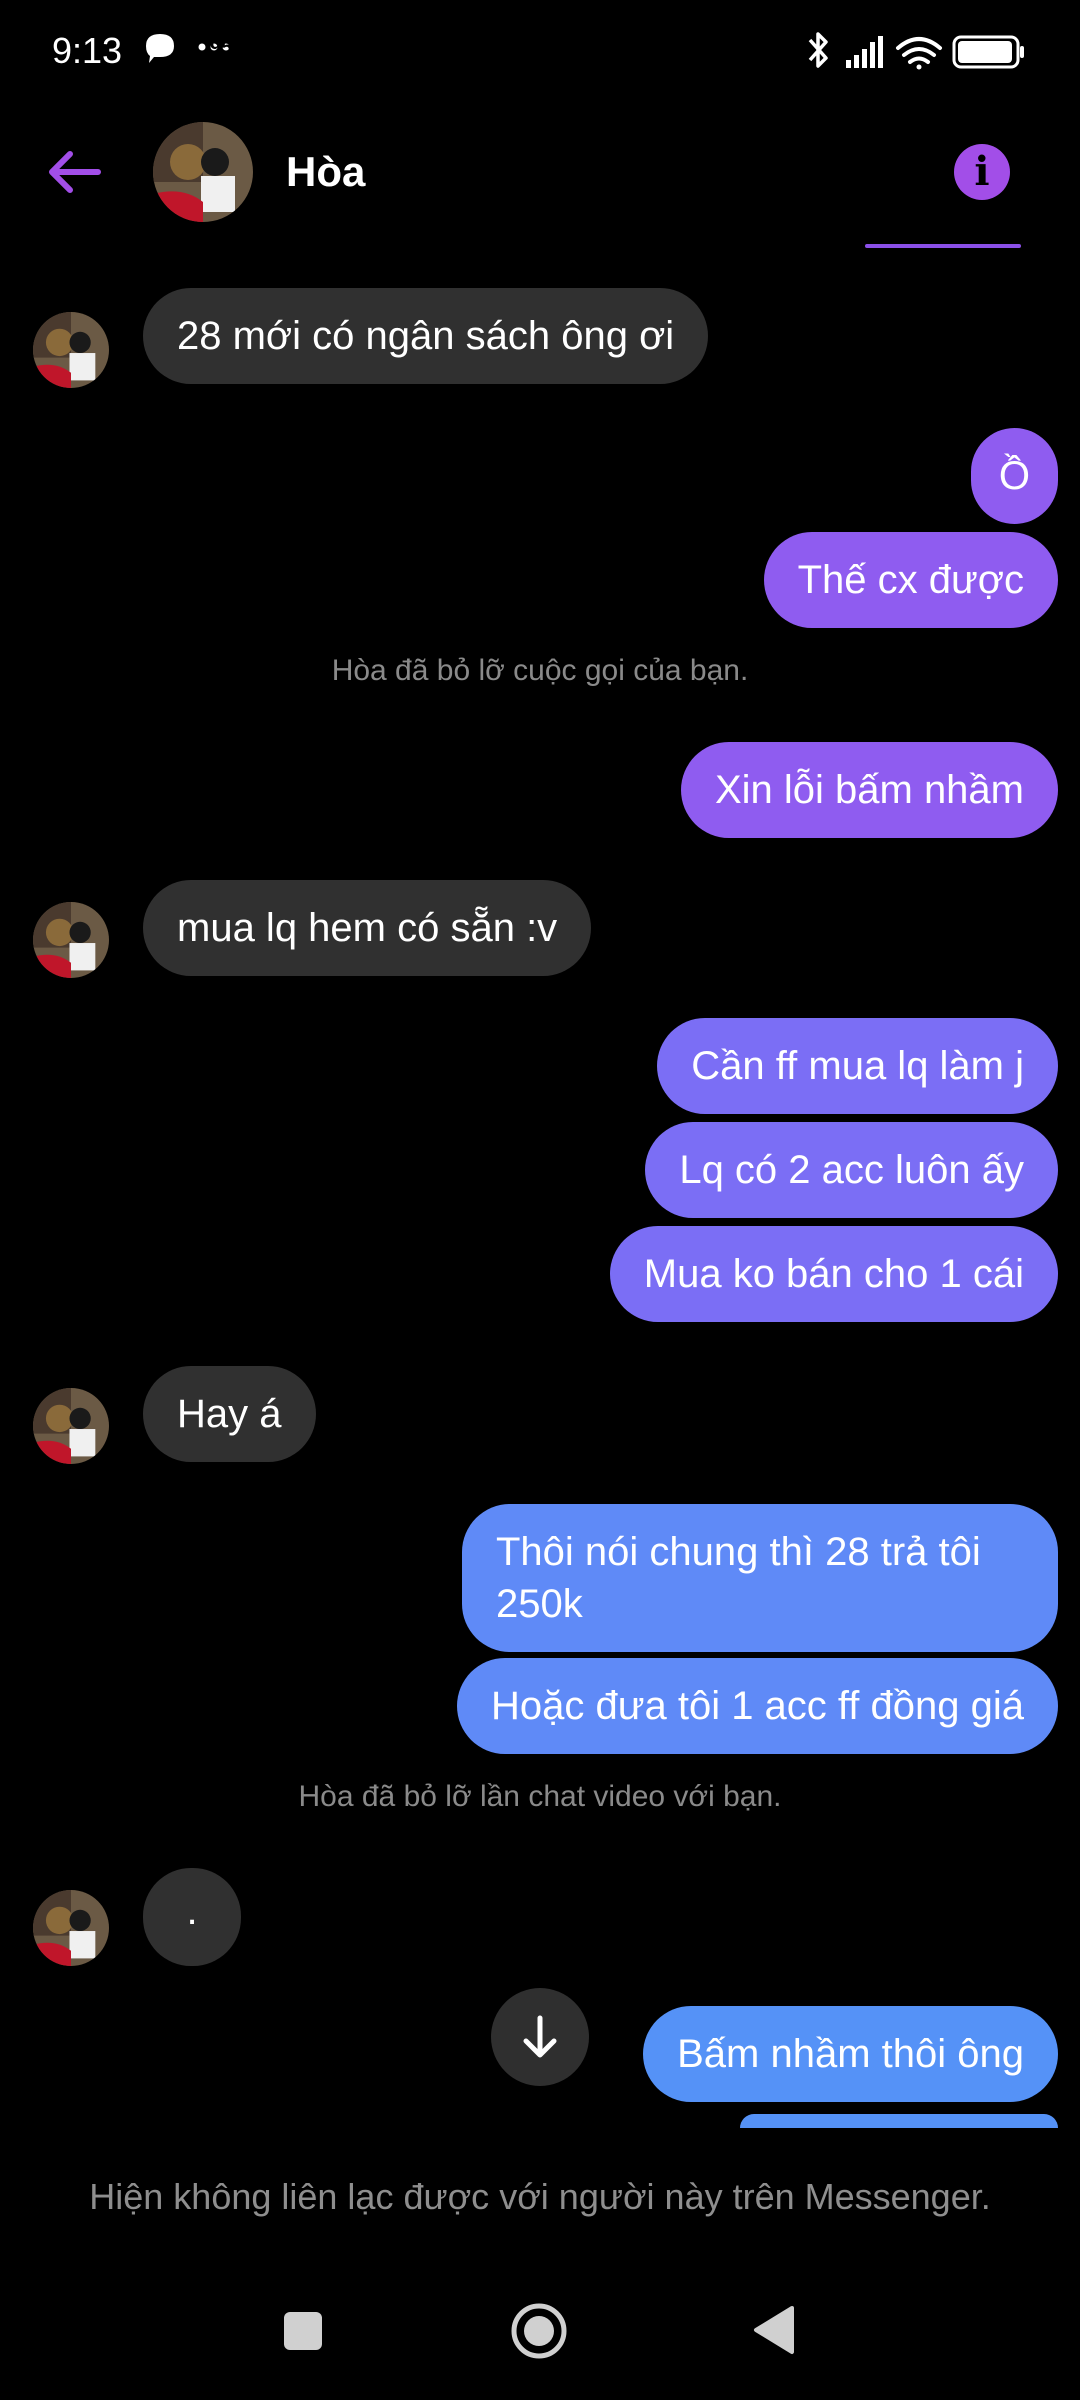 The width and height of the screenshot is (1080, 2400). What do you see at coordinates (76, 172) in the screenshot?
I see `back-arrow-icon` at bounding box center [76, 172].